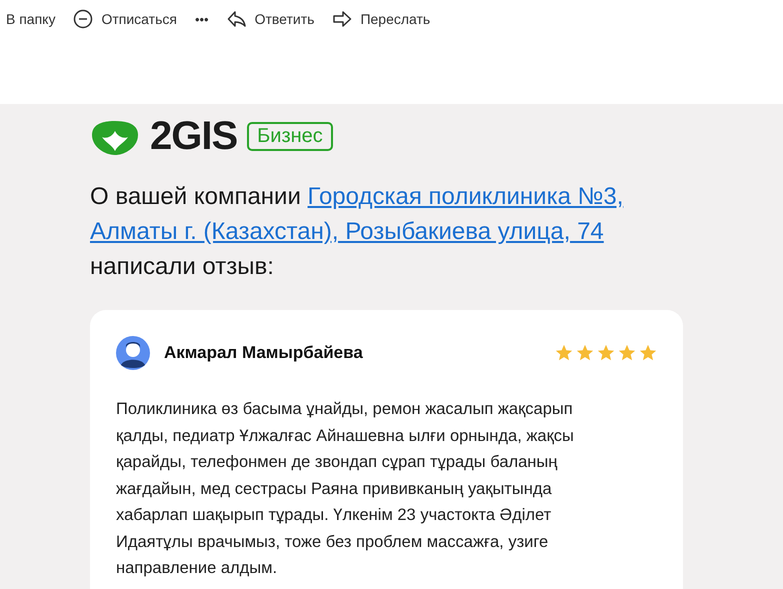 The image size is (783, 589). What do you see at coordinates (290, 136) in the screenshot?
I see `business-badge: Бизнес` at bounding box center [290, 136].